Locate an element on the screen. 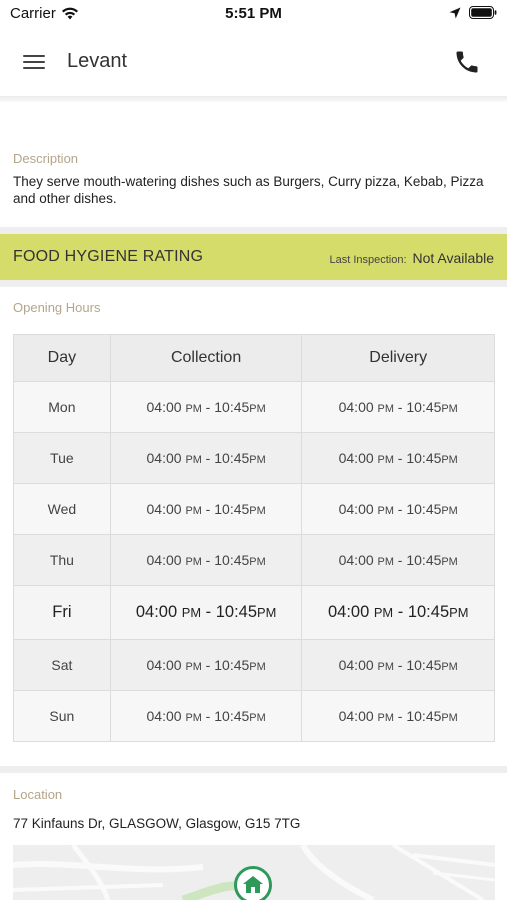 The width and height of the screenshot is (507, 900). status-right-icons is located at coordinates (473, 12).